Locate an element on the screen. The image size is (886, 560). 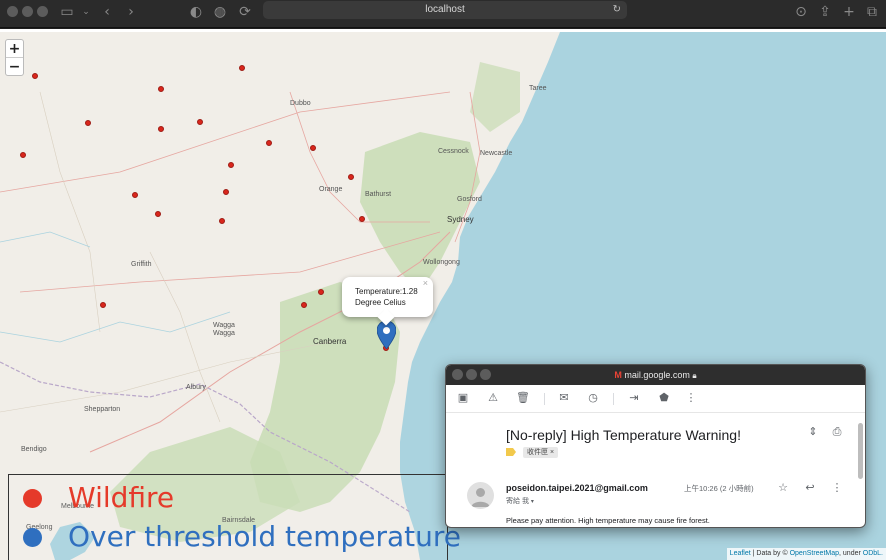
reply-icon: ↩ is located at coordinates (810, 488).